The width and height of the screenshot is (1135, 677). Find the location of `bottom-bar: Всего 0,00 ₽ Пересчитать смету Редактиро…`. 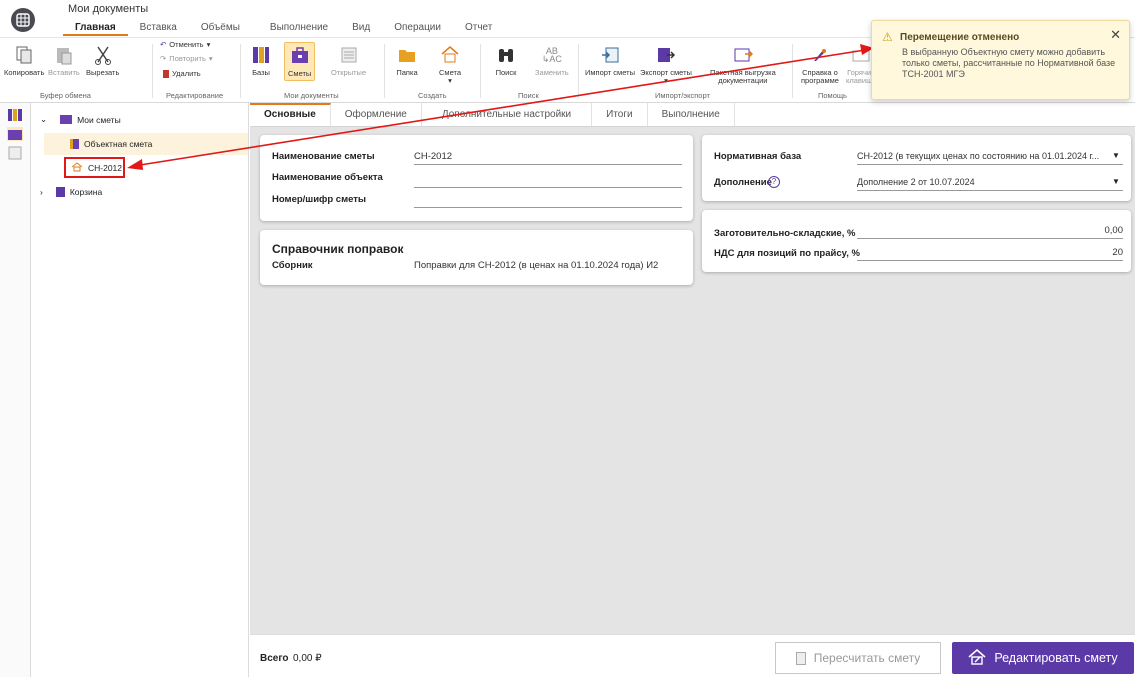

bottom-bar: Всего 0,00 ₽ Пересчитать смету Редактиро… is located at coordinates (692, 655).